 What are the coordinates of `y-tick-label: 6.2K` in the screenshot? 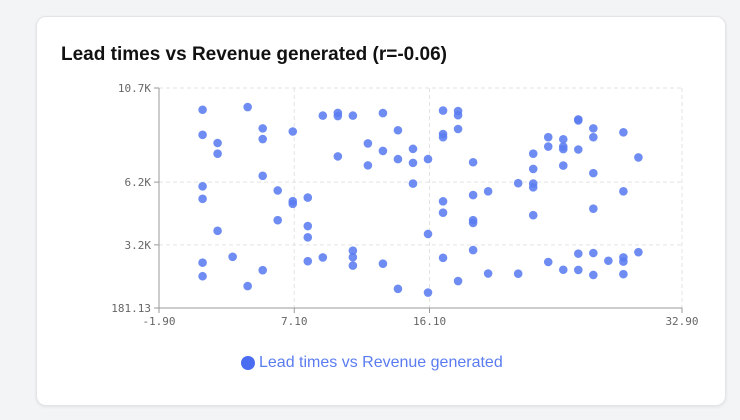 It's located at (138, 182).